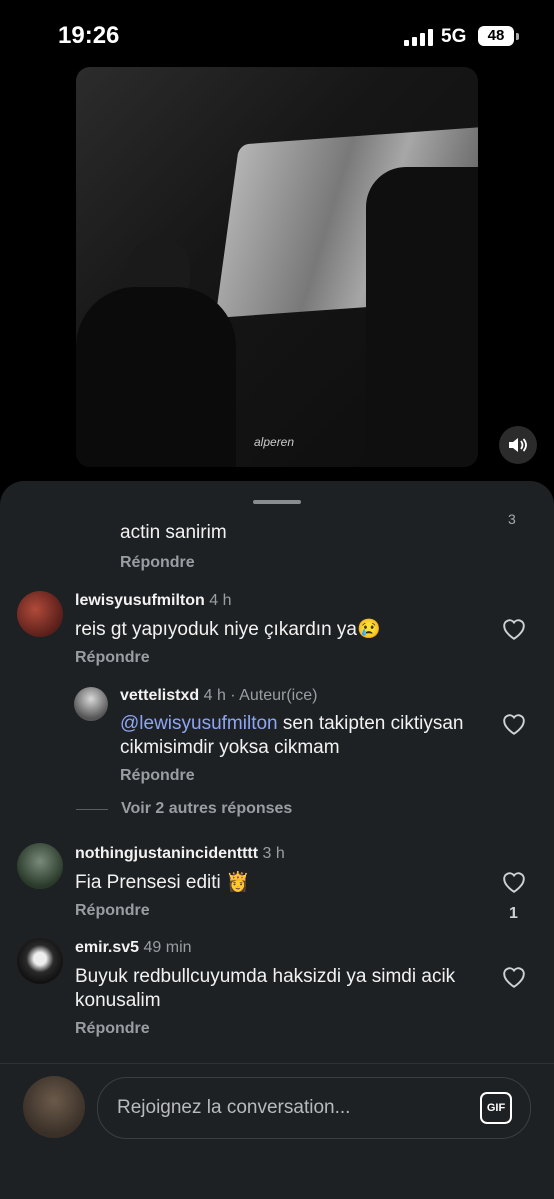  I want to click on like-count: 1, so click(513, 913).